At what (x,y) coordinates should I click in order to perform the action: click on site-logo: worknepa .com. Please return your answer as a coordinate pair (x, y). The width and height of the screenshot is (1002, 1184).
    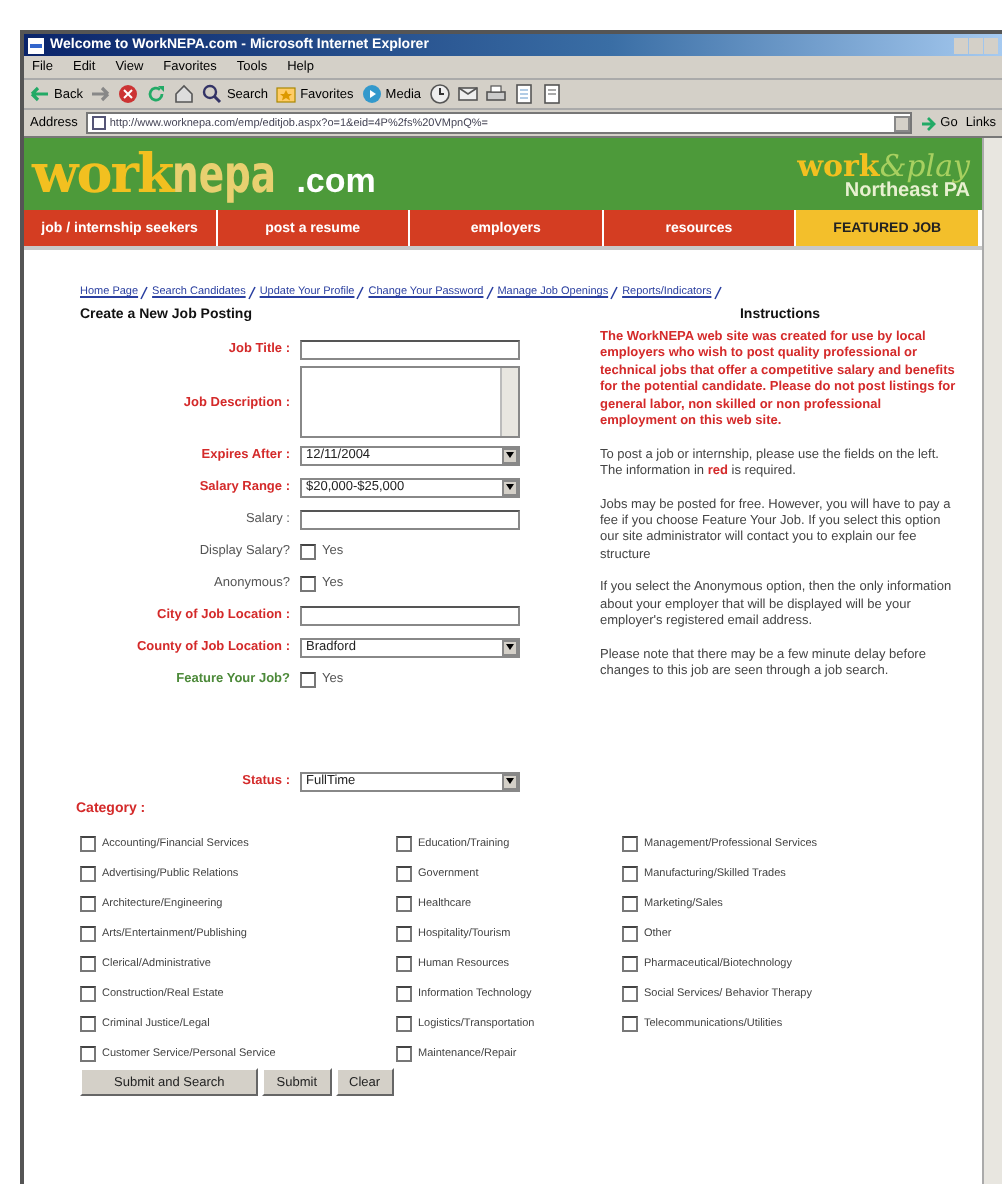
    Looking at the image, I should click on (204, 174).